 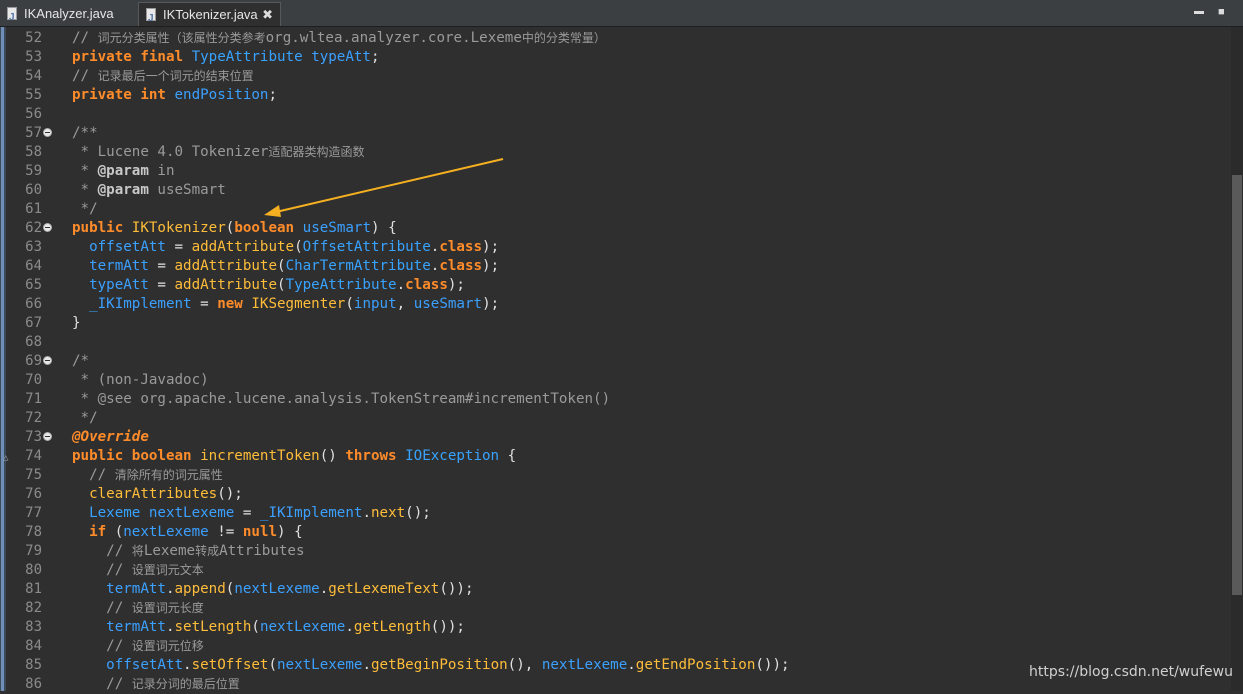 I want to click on tab-label: IKAnalyzer.java, so click(x=69, y=13).